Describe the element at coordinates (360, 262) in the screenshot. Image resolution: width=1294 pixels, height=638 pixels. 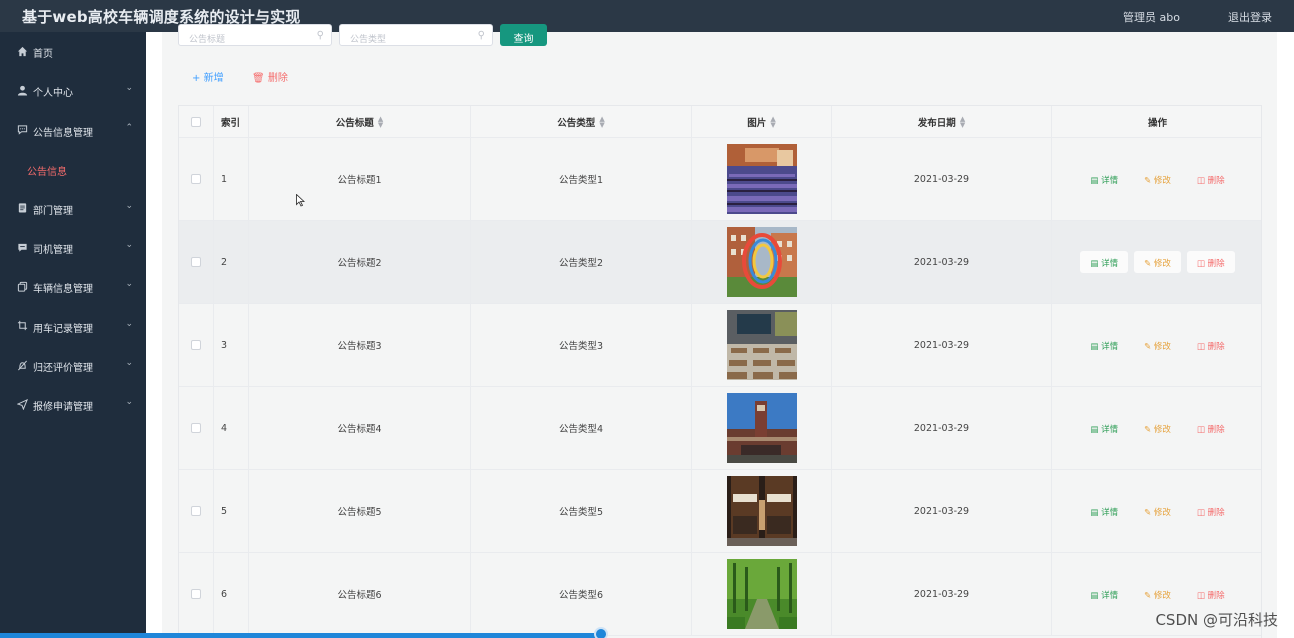
I see `row-title: 公告标题2` at that location.